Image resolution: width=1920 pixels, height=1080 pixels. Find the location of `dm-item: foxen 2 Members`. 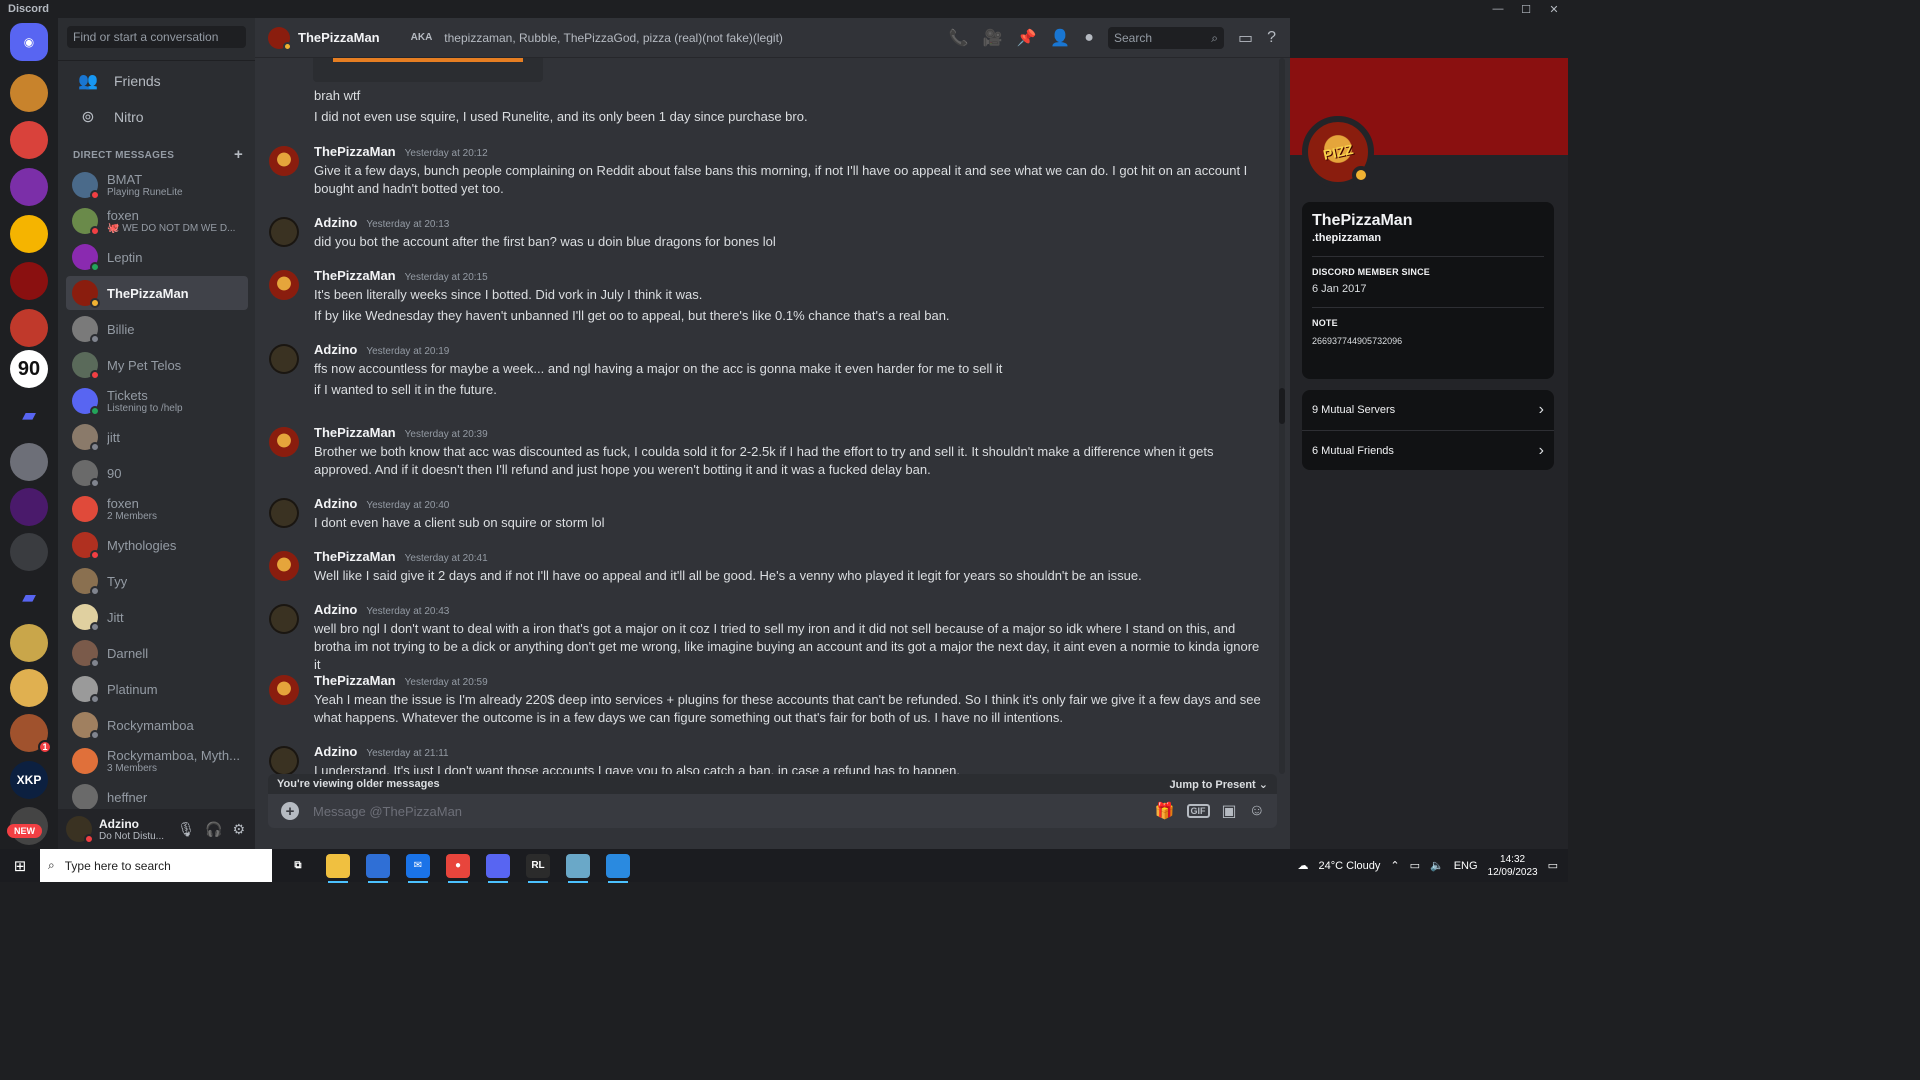

dm-item: foxen 2 Members is located at coordinates (157, 509).